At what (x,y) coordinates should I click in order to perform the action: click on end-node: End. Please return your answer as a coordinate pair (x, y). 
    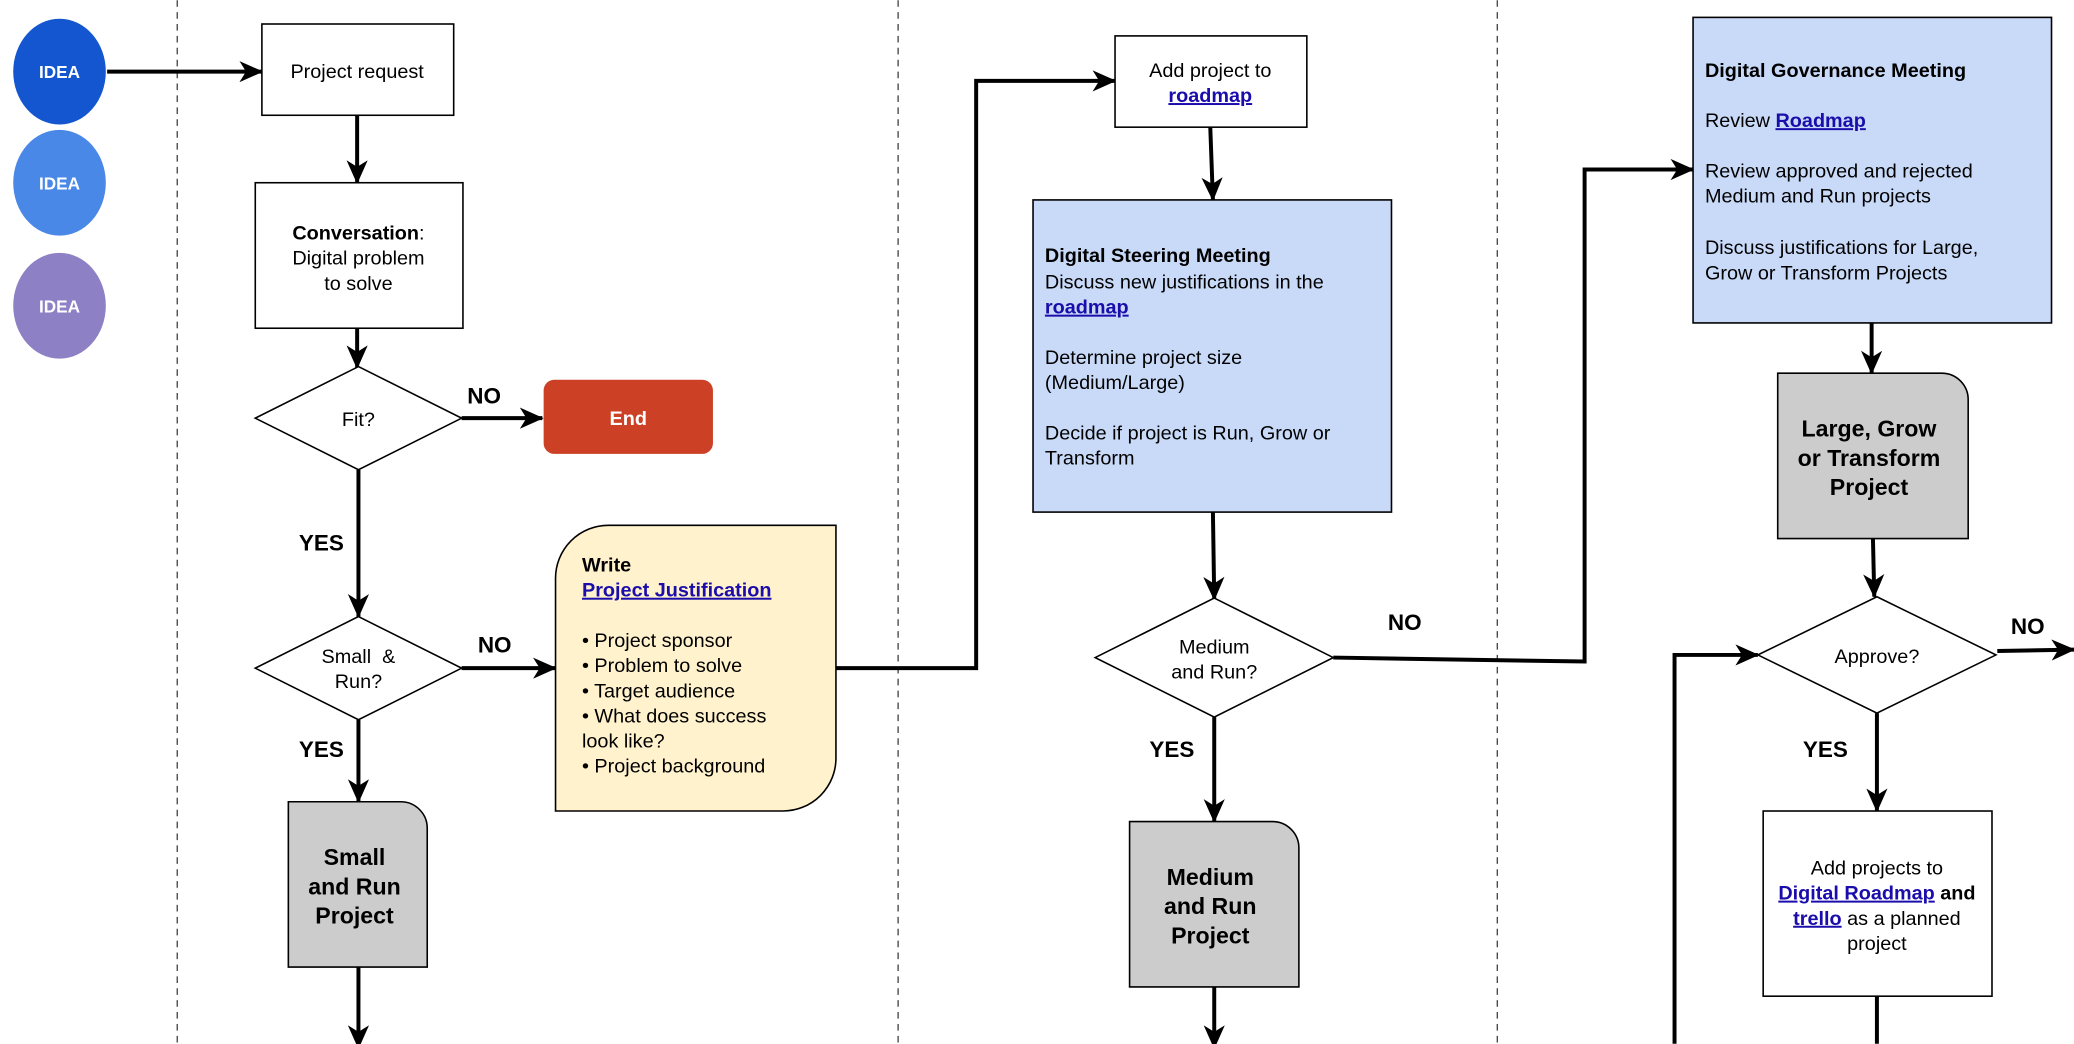
    Looking at the image, I should click on (628, 416).